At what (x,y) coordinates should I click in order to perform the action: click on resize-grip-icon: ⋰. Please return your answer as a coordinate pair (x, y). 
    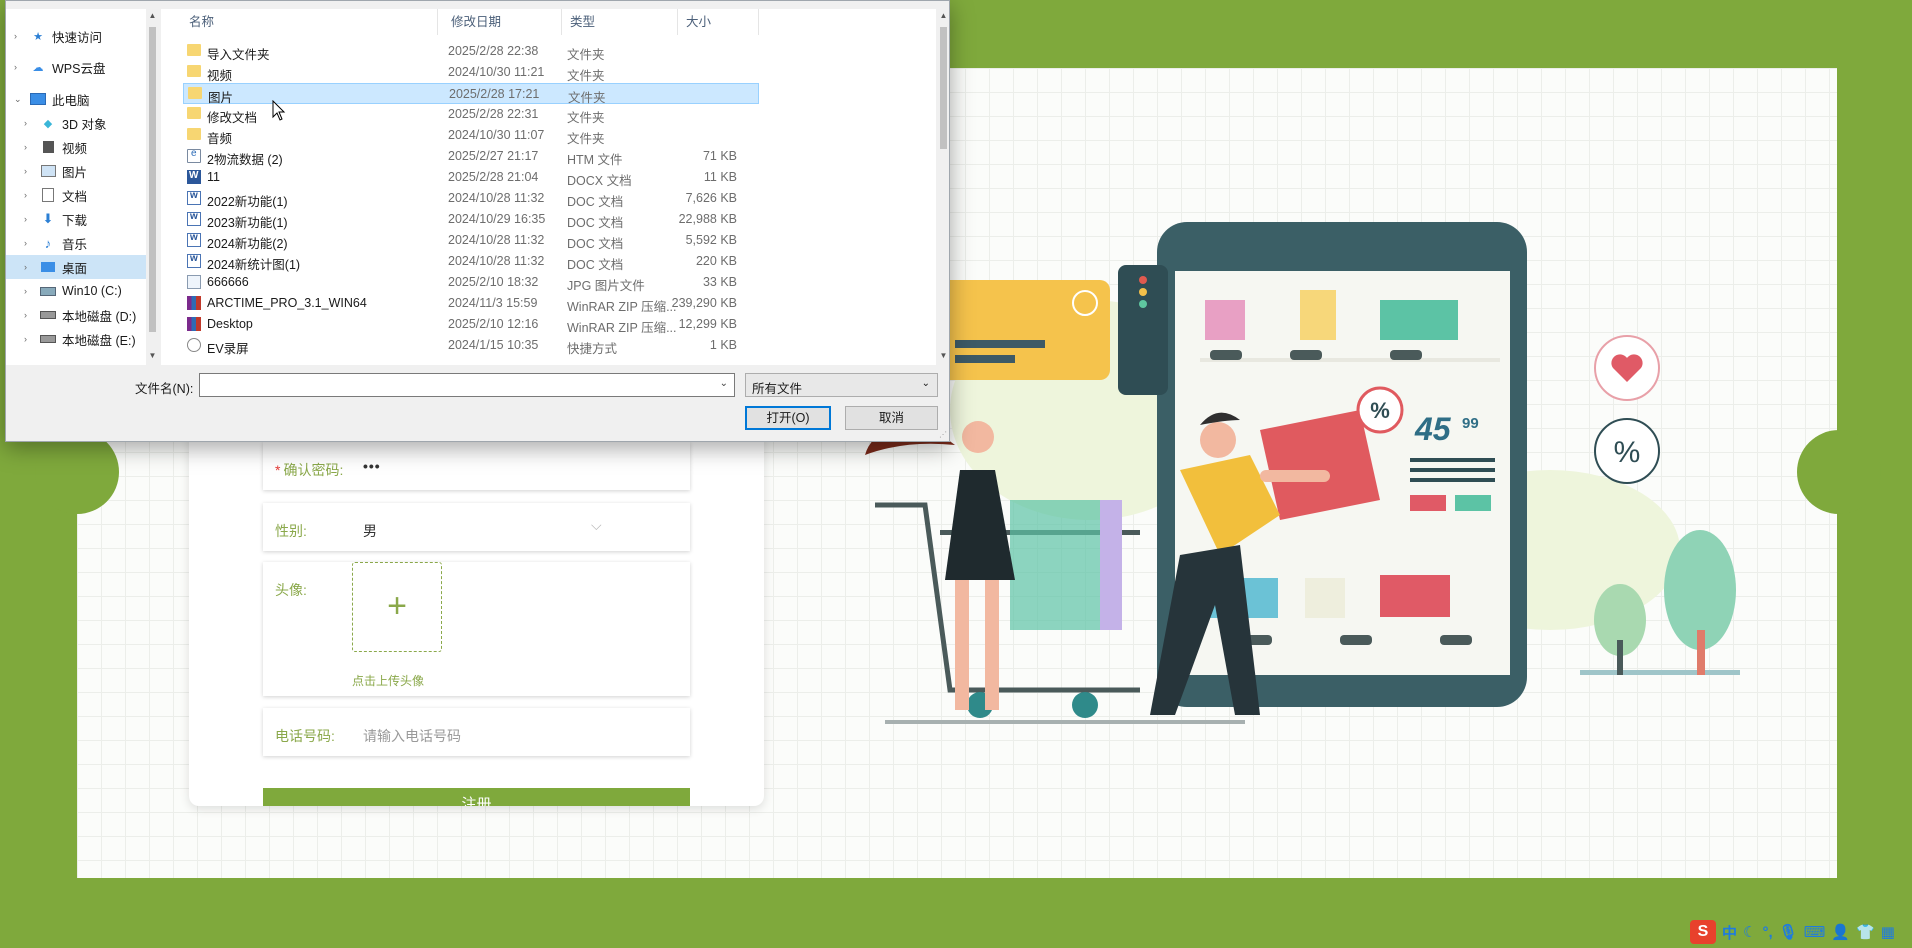
    Looking at the image, I should click on (943, 434).